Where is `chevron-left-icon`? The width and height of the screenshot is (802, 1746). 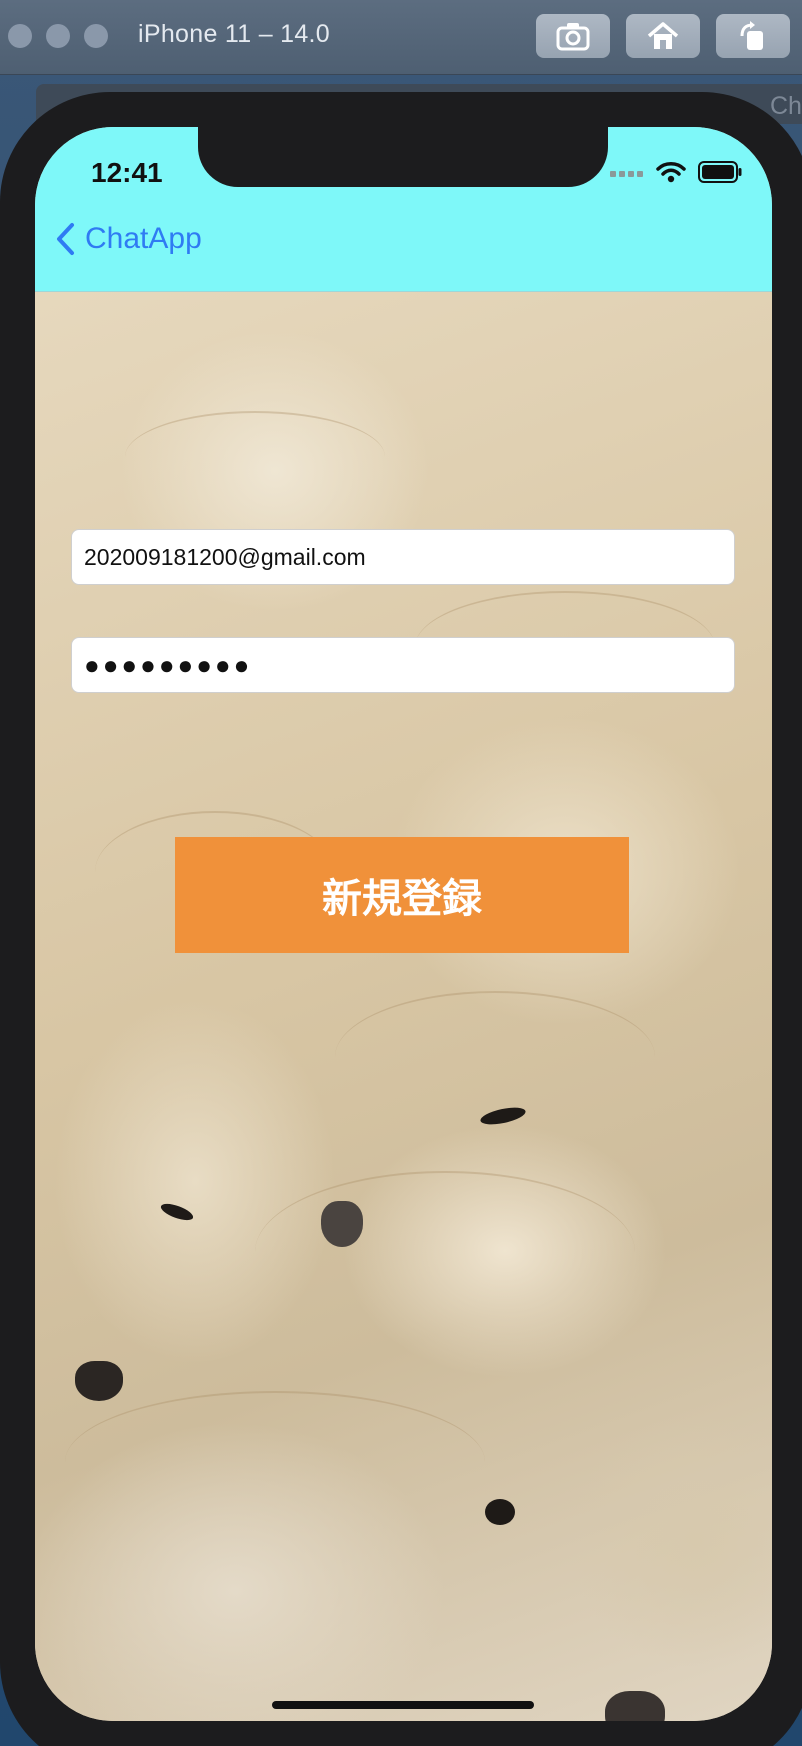
chevron-left-icon is located at coordinates (65, 239).